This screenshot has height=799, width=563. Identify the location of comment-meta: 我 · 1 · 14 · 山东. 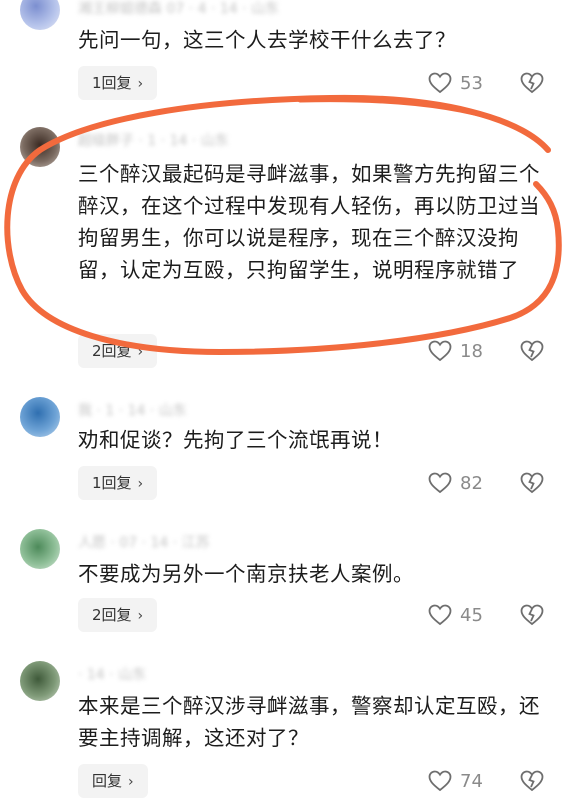
(132, 411).